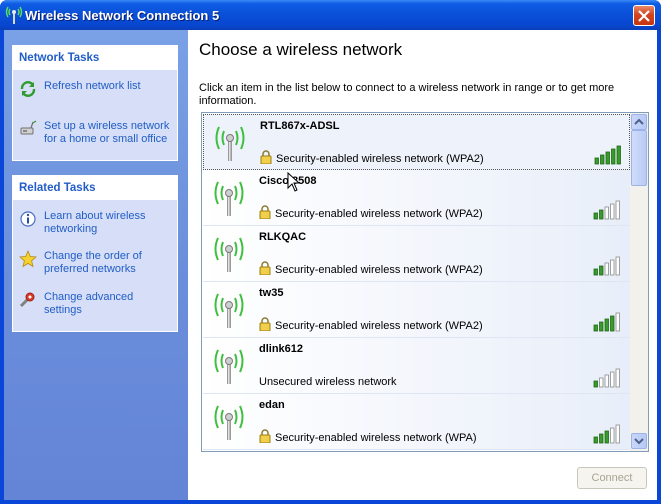 This screenshot has height=504, width=661. I want to click on change-advanced-settings-label: Change advanced settings, so click(89, 303).